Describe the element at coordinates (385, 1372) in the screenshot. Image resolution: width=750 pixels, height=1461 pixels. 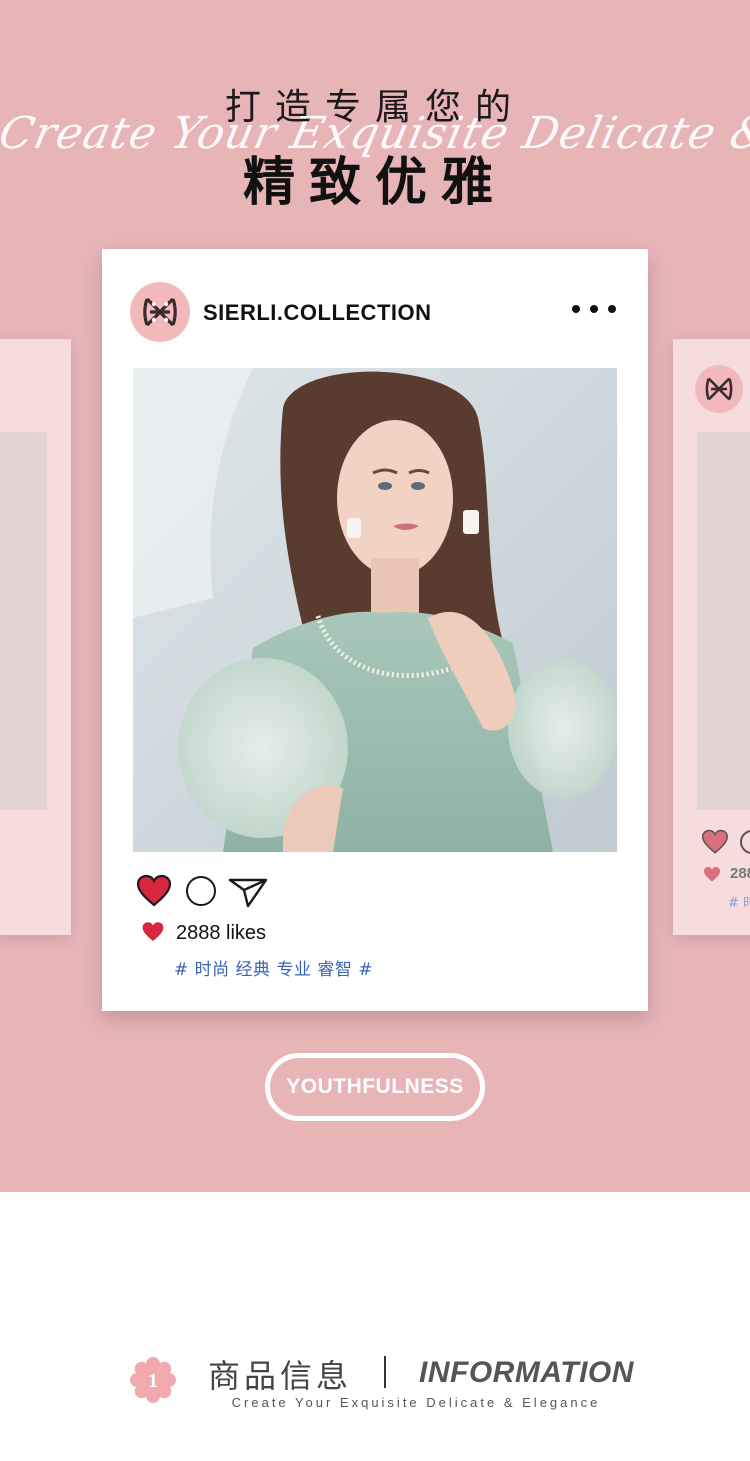
I see `section-divider` at that location.